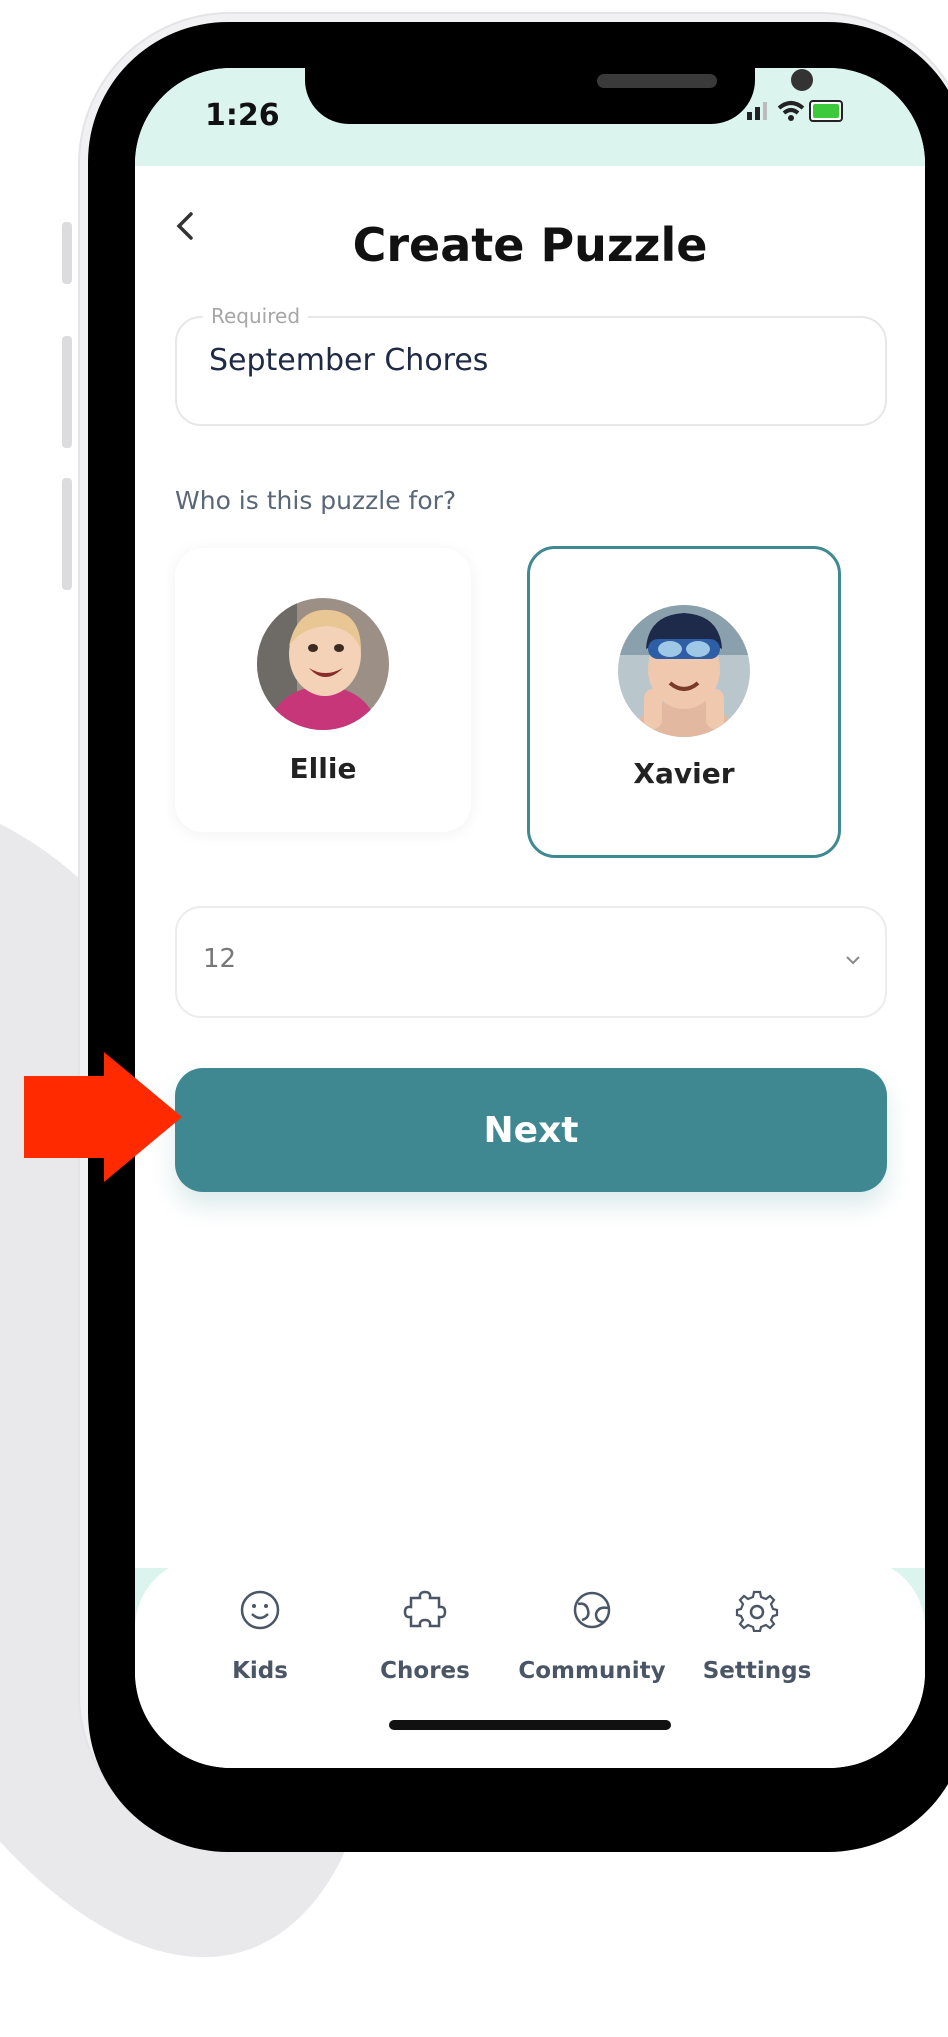  What do you see at coordinates (220, 959) in the screenshot?
I see `select-value: 12` at bounding box center [220, 959].